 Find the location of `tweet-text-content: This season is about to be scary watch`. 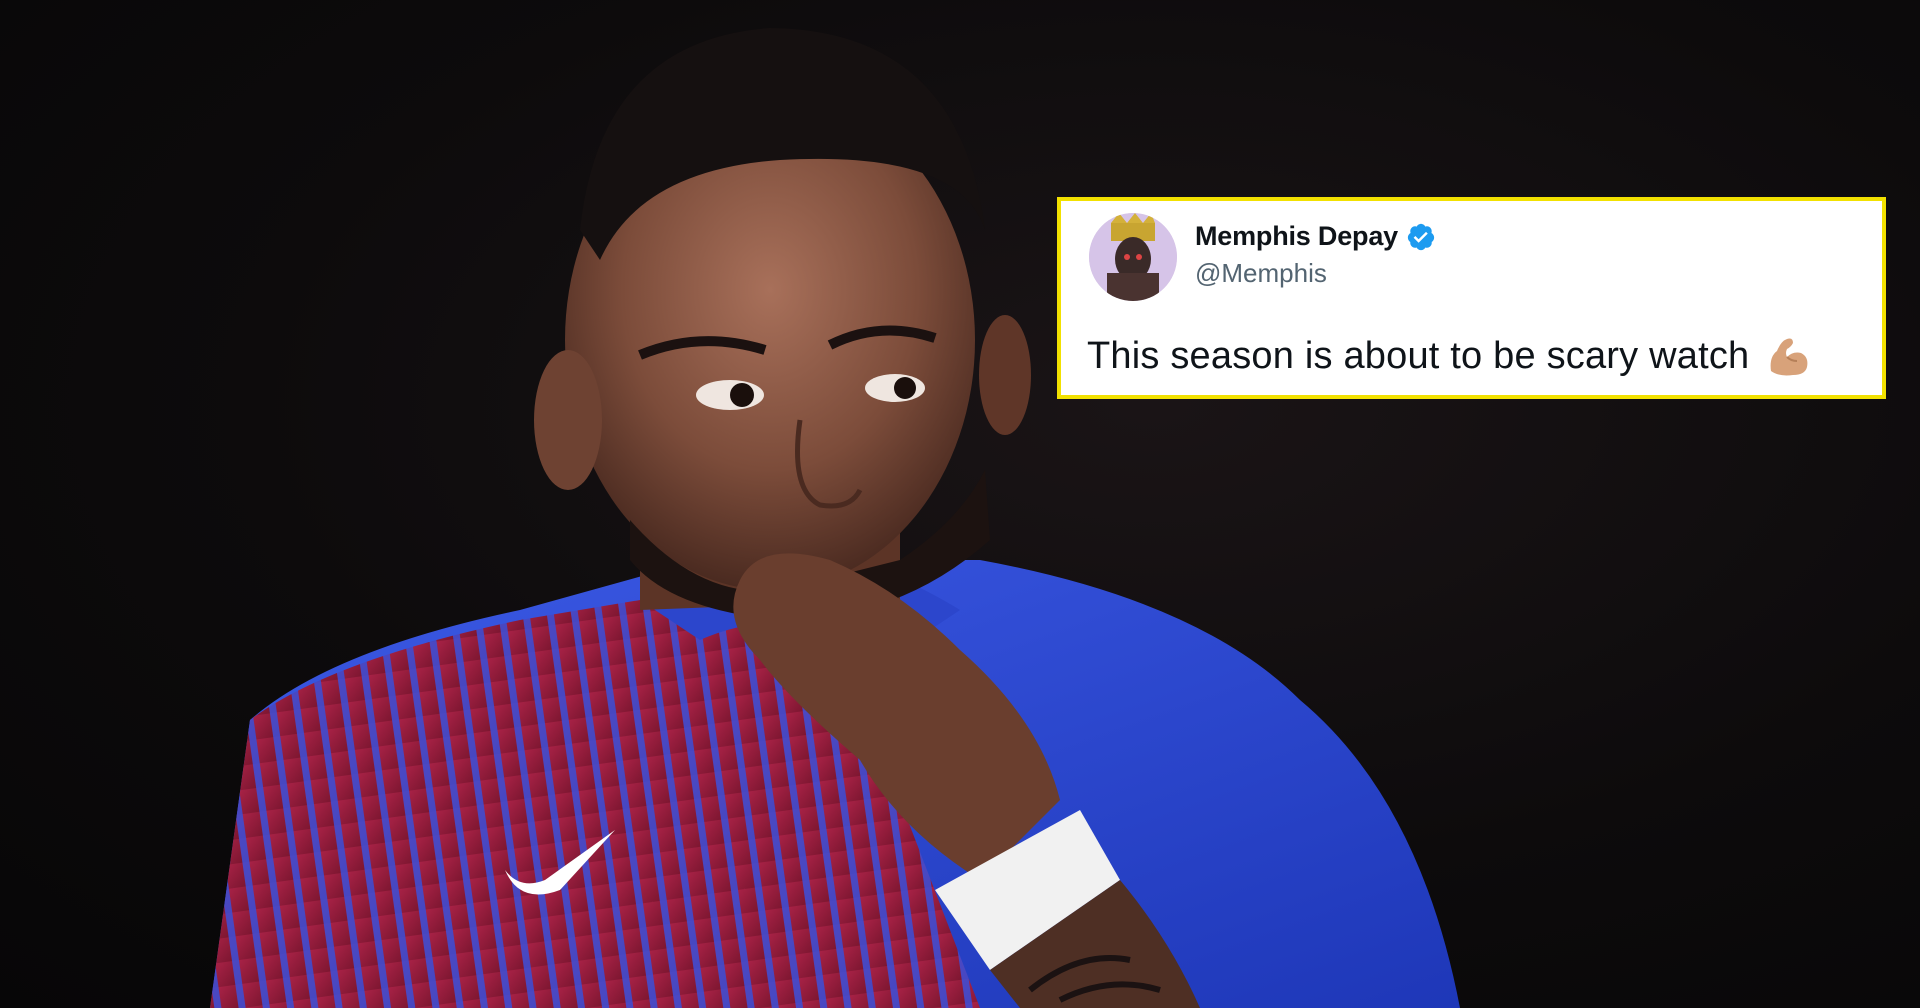

tweet-text-content: This season is about to be scary watch is located at coordinates (1418, 355).